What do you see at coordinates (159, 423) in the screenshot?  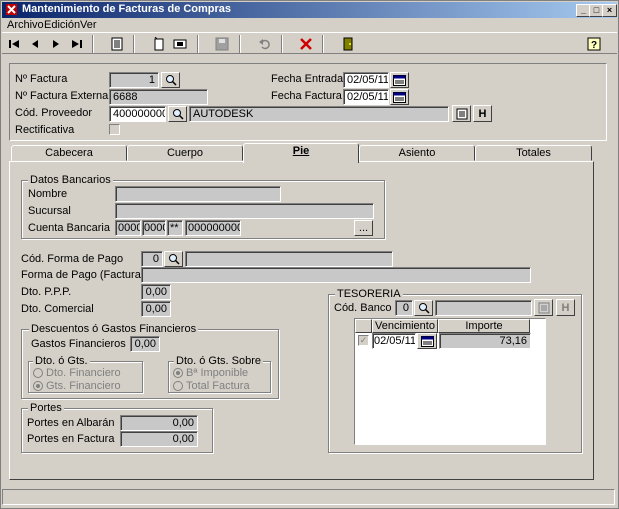 I see `portes-albaran-field: 0,00` at bounding box center [159, 423].